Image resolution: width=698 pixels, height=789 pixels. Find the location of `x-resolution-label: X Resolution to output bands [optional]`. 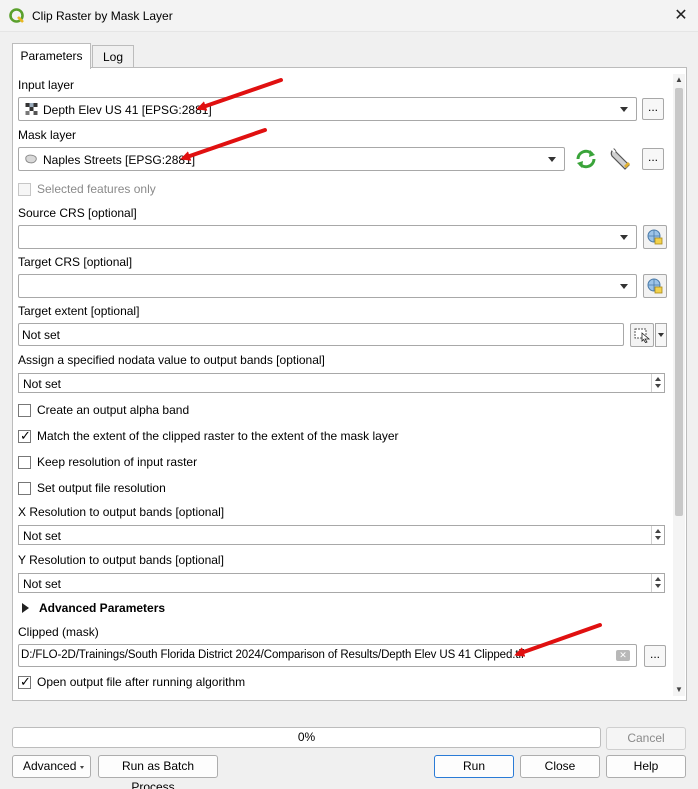

x-resolution-label: X Resolution to output bands [optional] is located at coordinates (121, 512).